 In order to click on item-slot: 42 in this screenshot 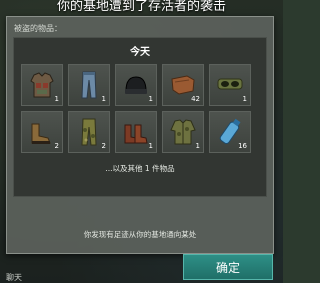, I will do `click(183, 85)`.